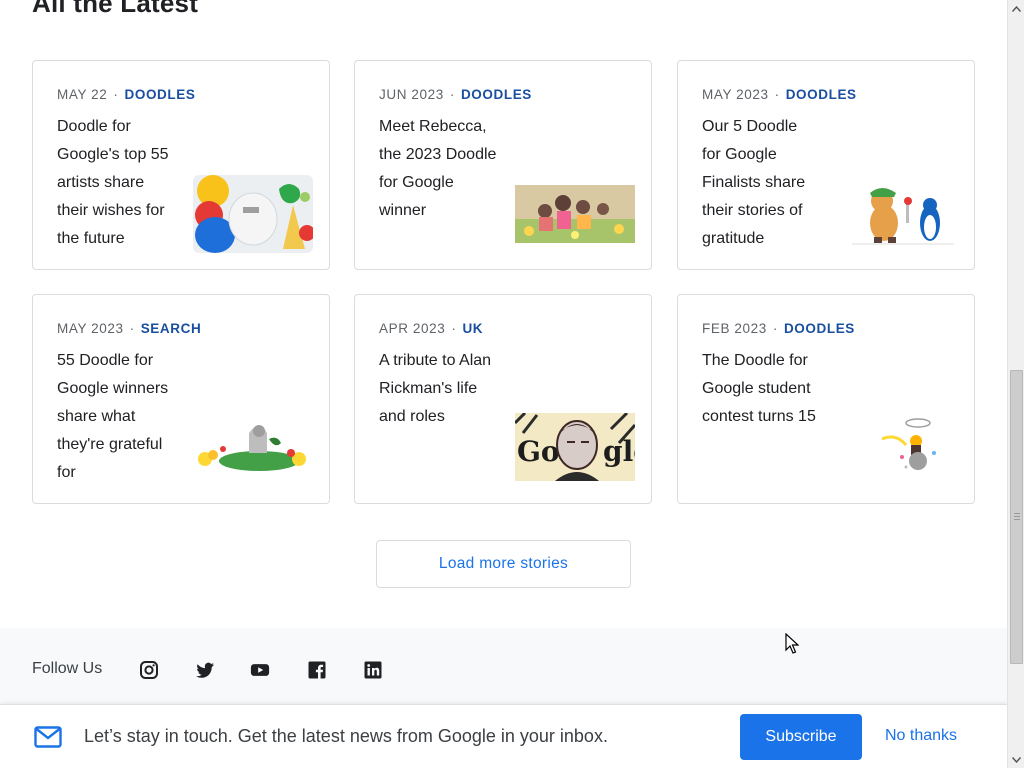  Describe the element at coordinates (503, 668) in the screenshot. I see `footer: Follow Us` at that location.